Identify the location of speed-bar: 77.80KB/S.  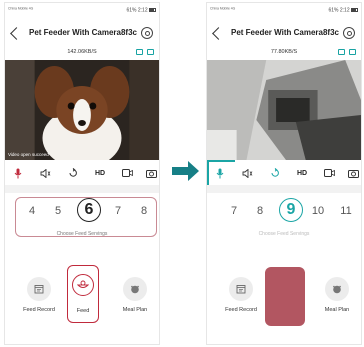
(284, 53).